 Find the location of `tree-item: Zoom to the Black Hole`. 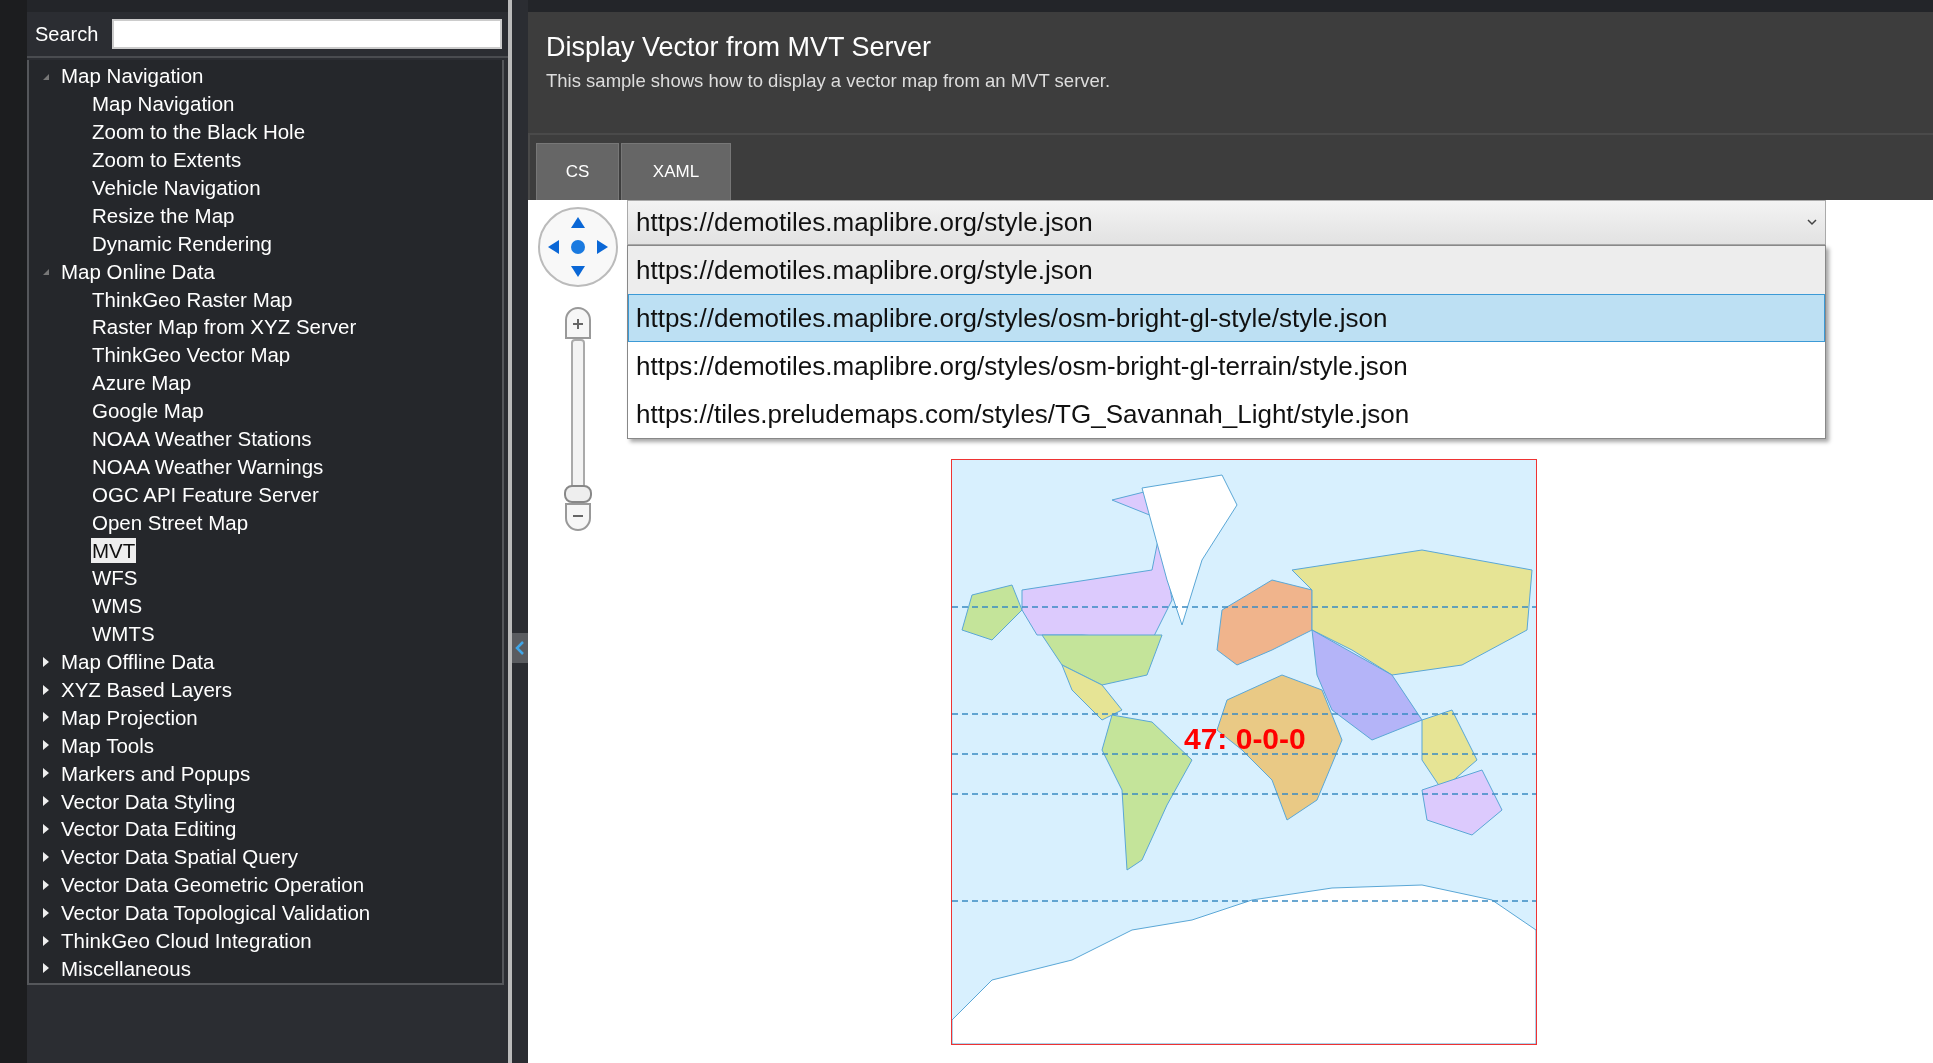

tree-item: Zoom to the Black Hole is located at coordinates (199, 132).